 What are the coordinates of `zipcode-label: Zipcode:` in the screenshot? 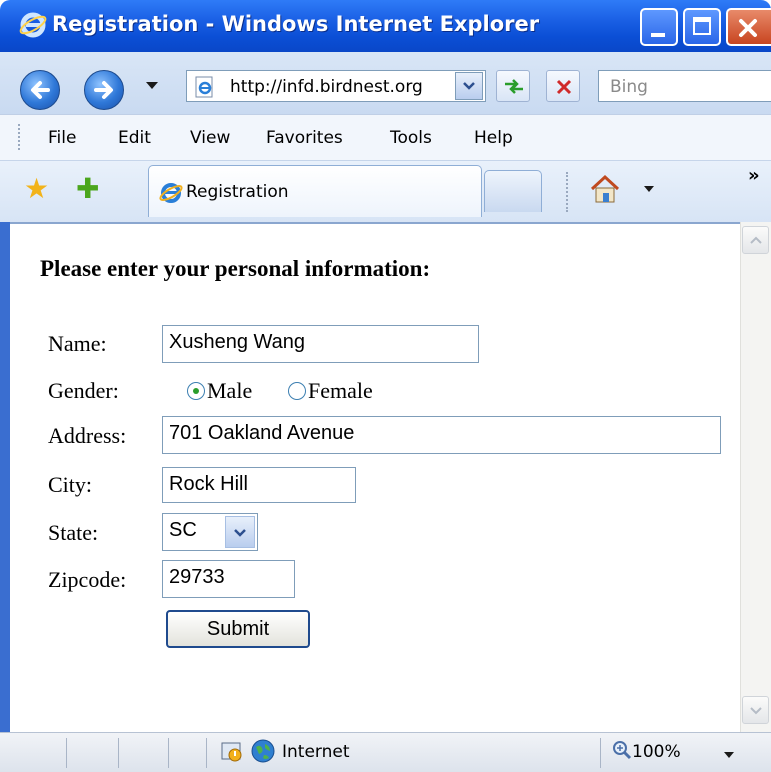 It's located at (87, 579).